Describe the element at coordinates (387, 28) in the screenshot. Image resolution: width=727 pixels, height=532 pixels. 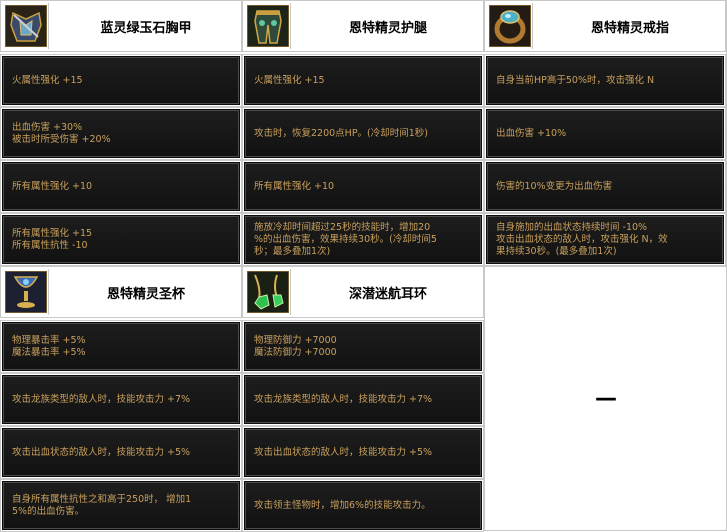
I see `item-name: 恩特精灵护腿` at that location.